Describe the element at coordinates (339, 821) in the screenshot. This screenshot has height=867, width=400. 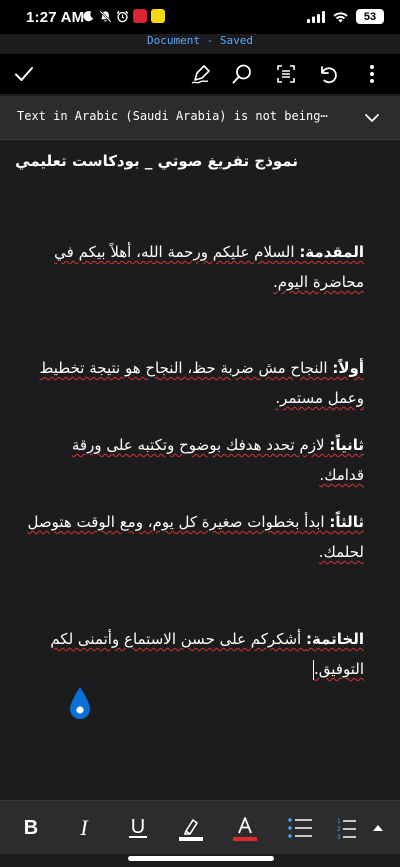
I see `svg-text: 1` at that location.